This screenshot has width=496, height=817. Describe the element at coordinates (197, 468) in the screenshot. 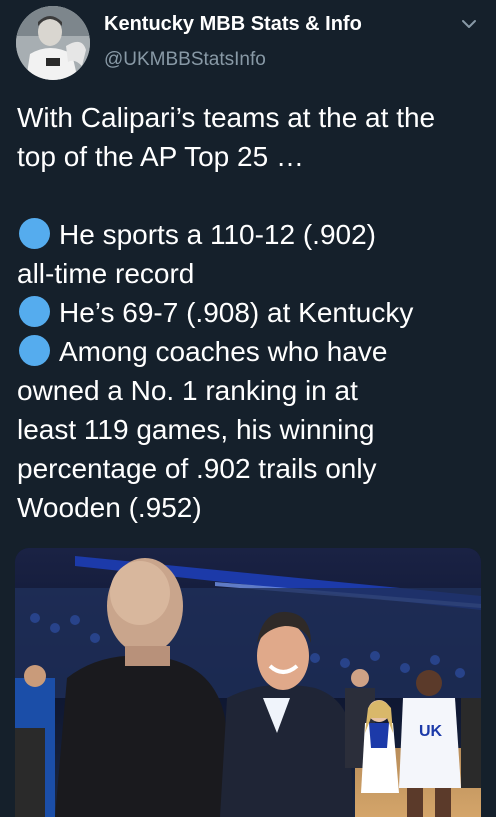

I see `tweet-text-line: percentage of .902 trails only` at that location.